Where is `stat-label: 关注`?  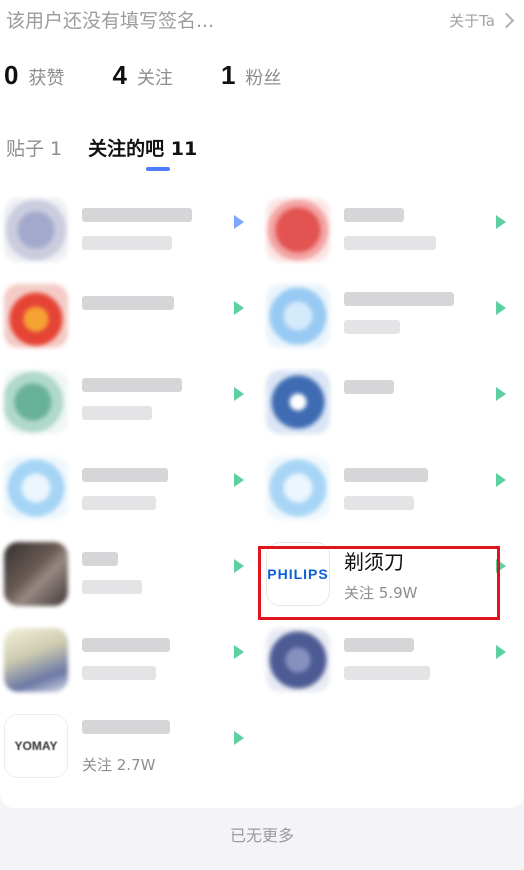
stat-label: 关注 is located at coordinates (154, 78).